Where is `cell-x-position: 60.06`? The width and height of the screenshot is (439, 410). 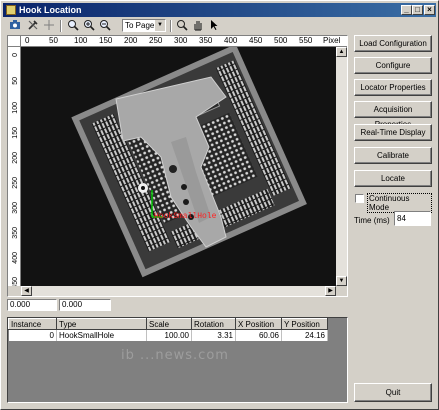 cell-x-position: 60.06 is located at coordinates (258, 335).